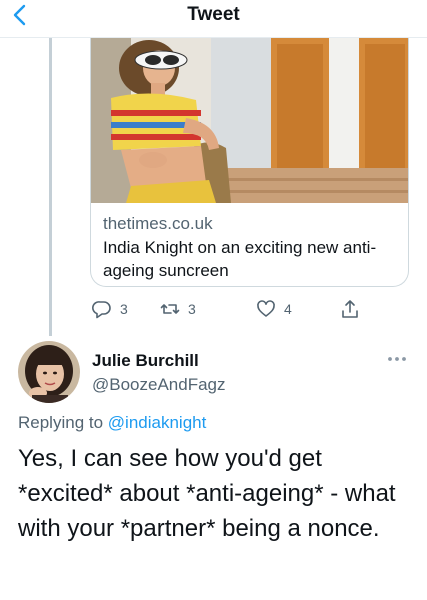 The height and width of the screenshot is (600, 427). What do you see at coordinates (124, 309) in the screenshot?
I see `reply-count: 3` at bounding box center [124, 309].